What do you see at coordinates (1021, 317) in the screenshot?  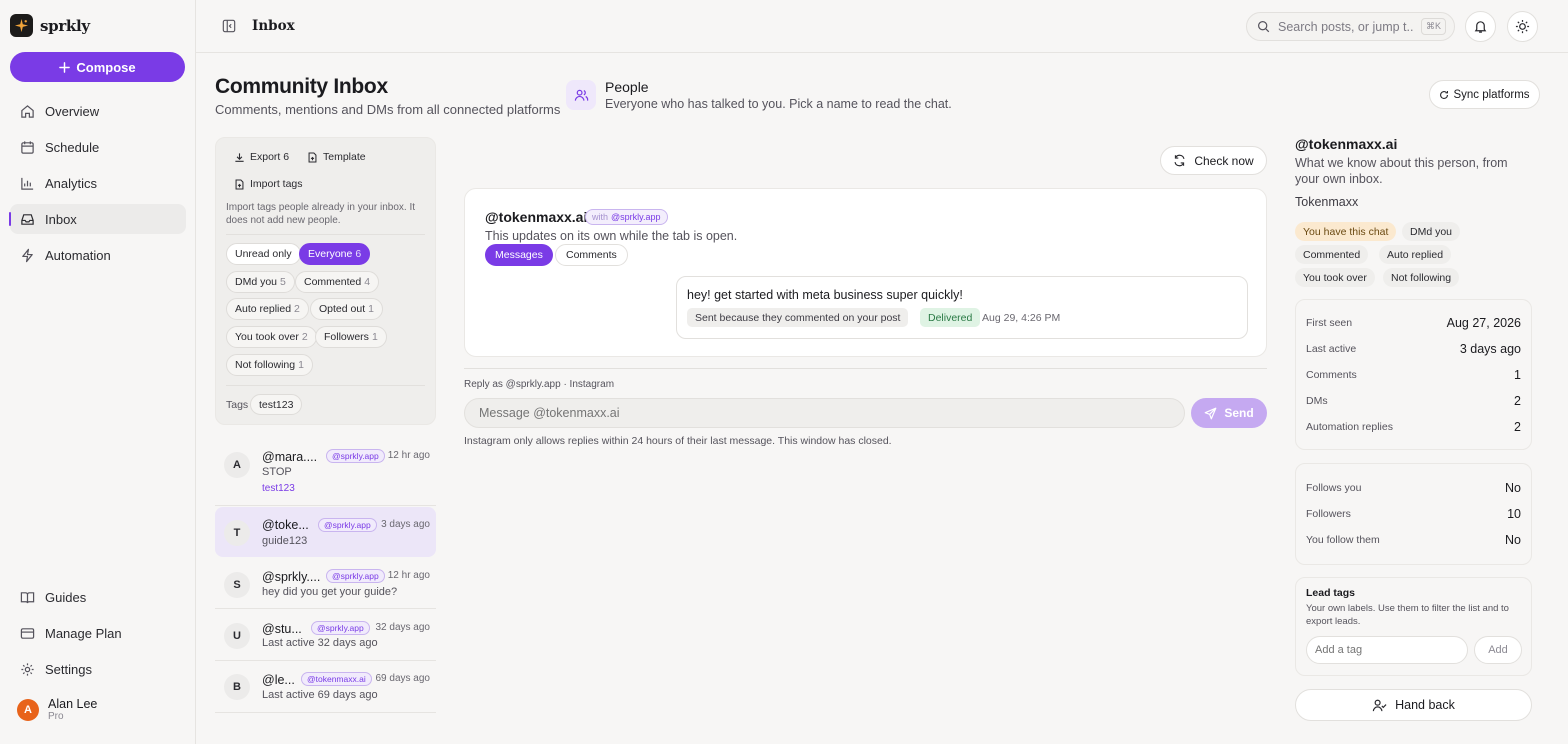 I see `message-timestamp: Aug 29, 4:26 PM` at bounding box center [1021, 317].